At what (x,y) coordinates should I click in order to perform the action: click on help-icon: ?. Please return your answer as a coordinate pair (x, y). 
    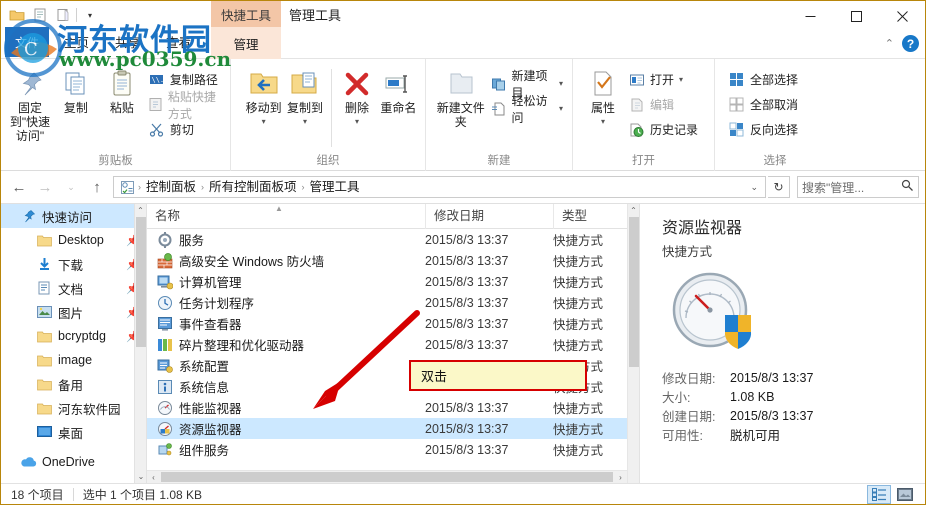
    Looking at the image, I should click on (910, 43).